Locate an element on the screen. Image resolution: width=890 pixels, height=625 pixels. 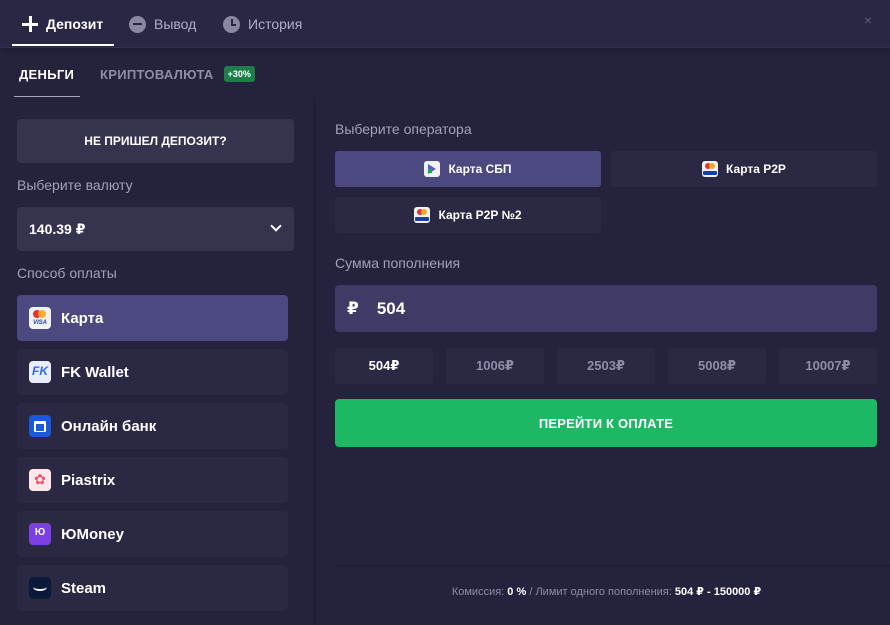
subtab-crypto: КРИПТОВАЛЮТА +30% is located at coordinates (177, 74).